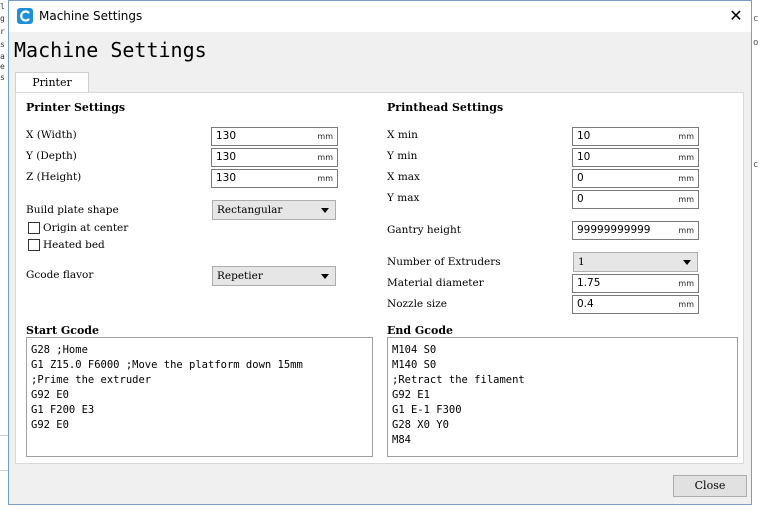 The width and height of the screenshot is (760, 510). I want to click on z-height-value: 130, so click(226, 178).